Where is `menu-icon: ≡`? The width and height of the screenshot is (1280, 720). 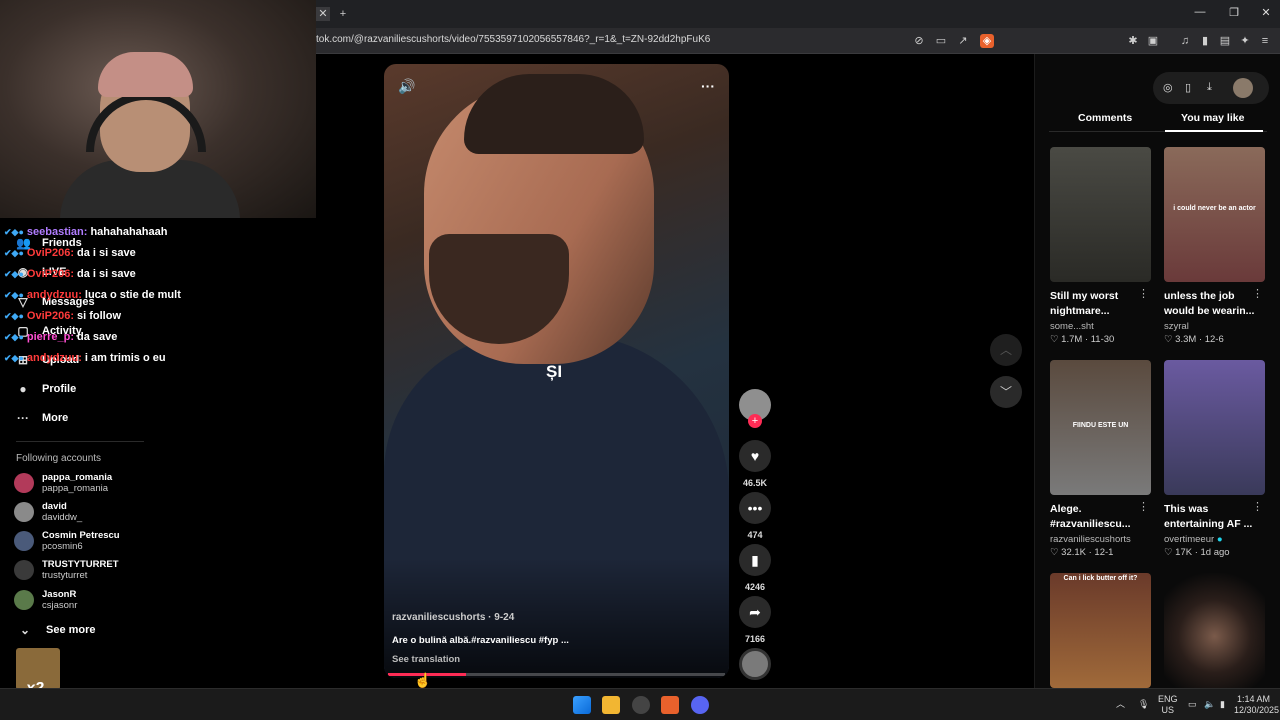 menu-icon: ≡ is located at coordinates (1265, 41).